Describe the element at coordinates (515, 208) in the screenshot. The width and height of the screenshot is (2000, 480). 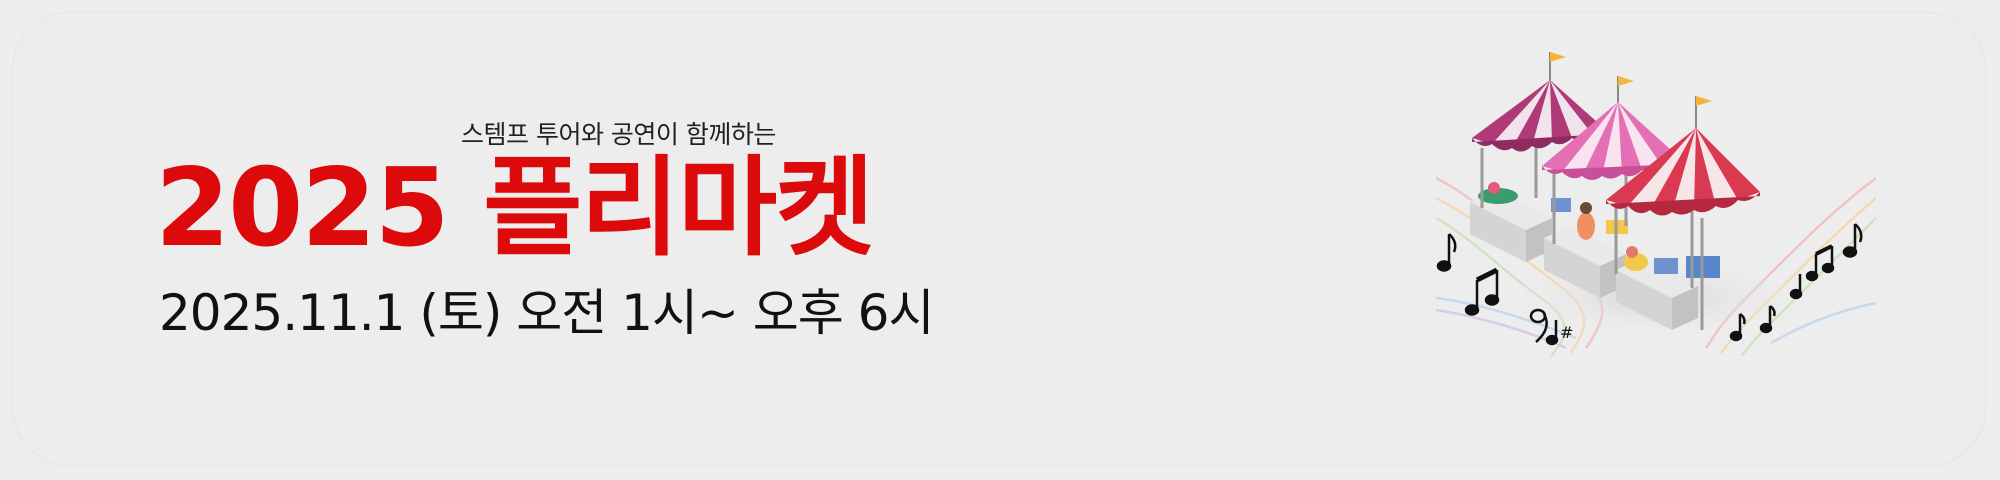
I see `banner-title: 2025 플리마켓` at that location.